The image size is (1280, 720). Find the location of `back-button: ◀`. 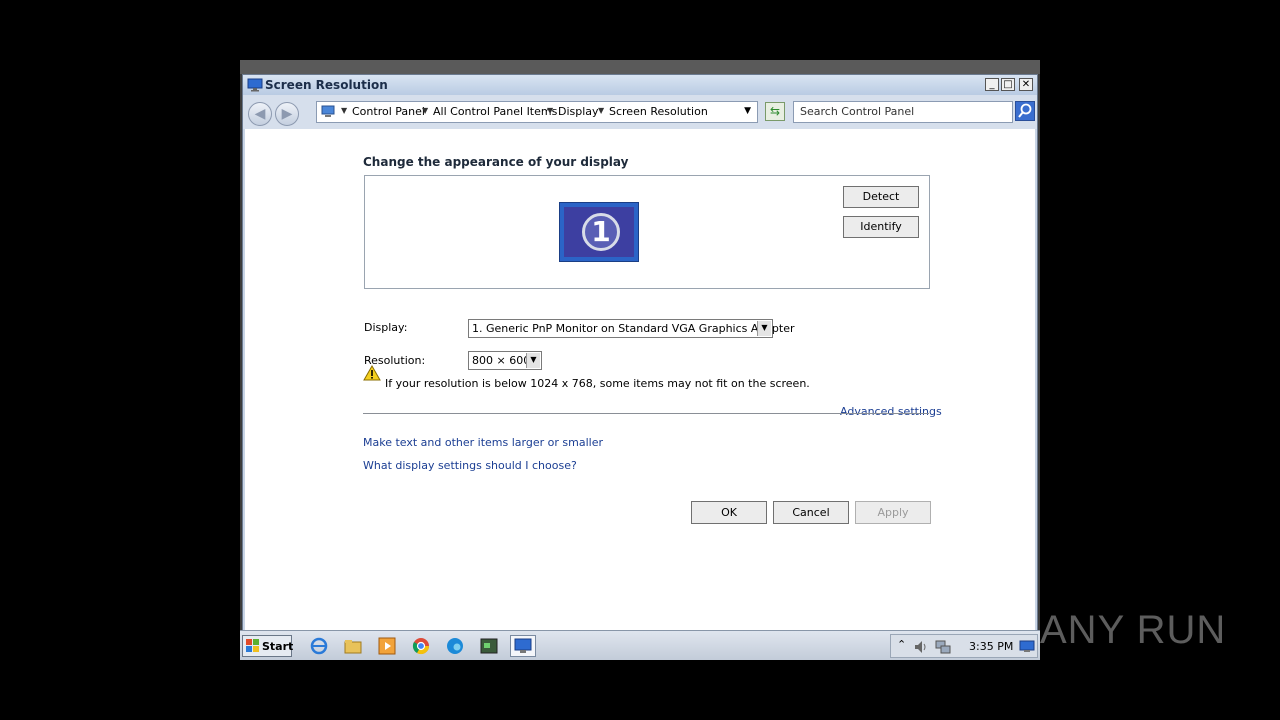

back-button: ◀ is located at coordinates (260, 114).